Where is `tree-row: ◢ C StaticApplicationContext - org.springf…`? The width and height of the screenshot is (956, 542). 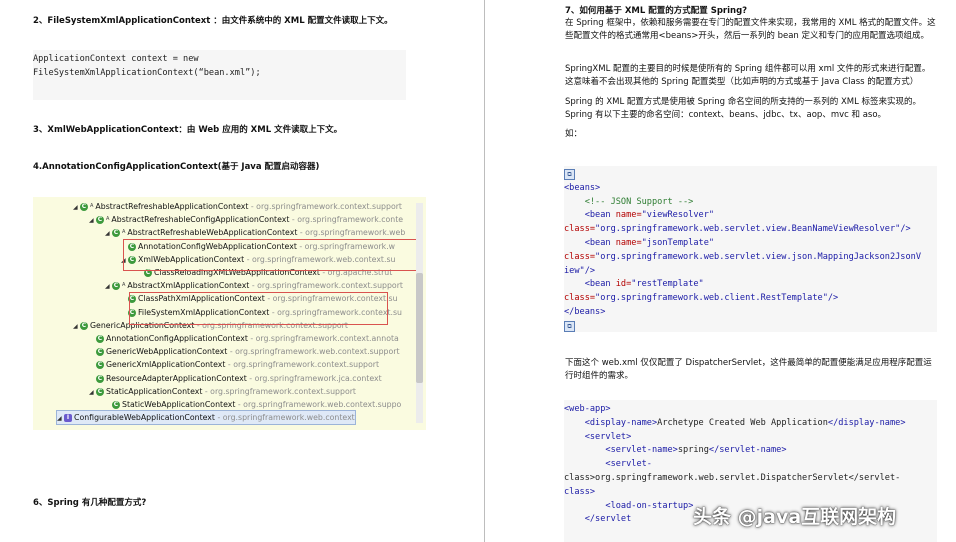
tree-row: ◢ C StaticApplicationContext - org.springf… is located at coordinates (222, 391).